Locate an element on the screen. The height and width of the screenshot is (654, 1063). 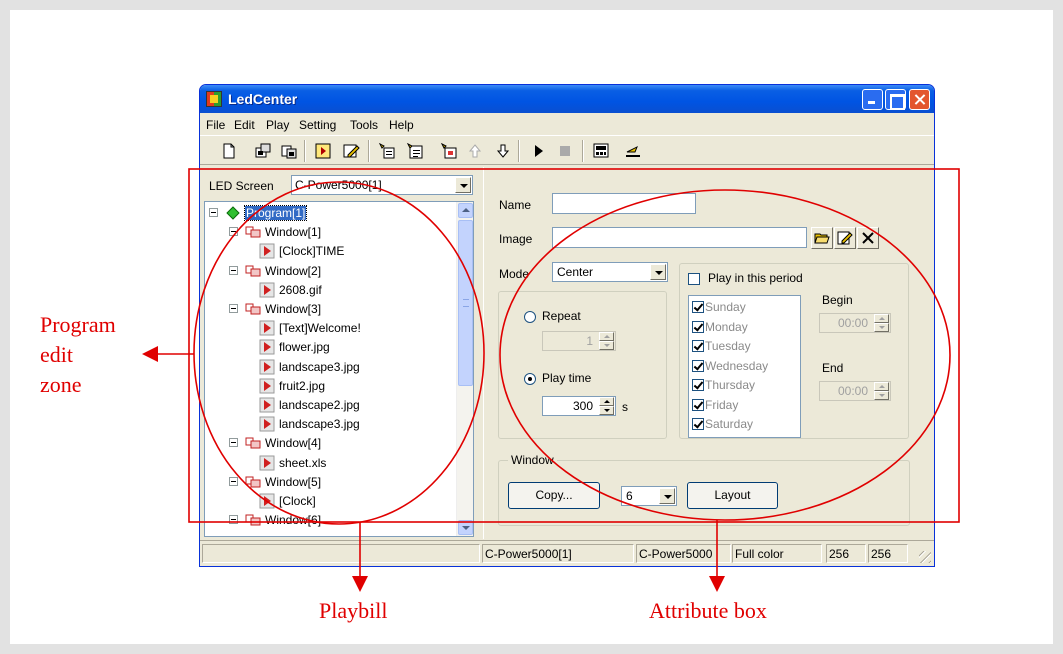
folder-open-icon is located at coordinates (822, 238).